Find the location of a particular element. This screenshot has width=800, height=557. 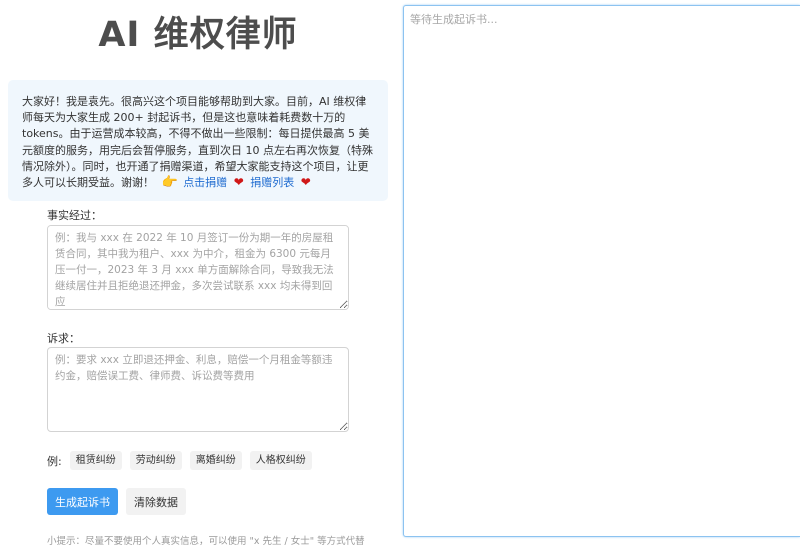

facts-label: 事实经过： is located at coordinates (74, 215).